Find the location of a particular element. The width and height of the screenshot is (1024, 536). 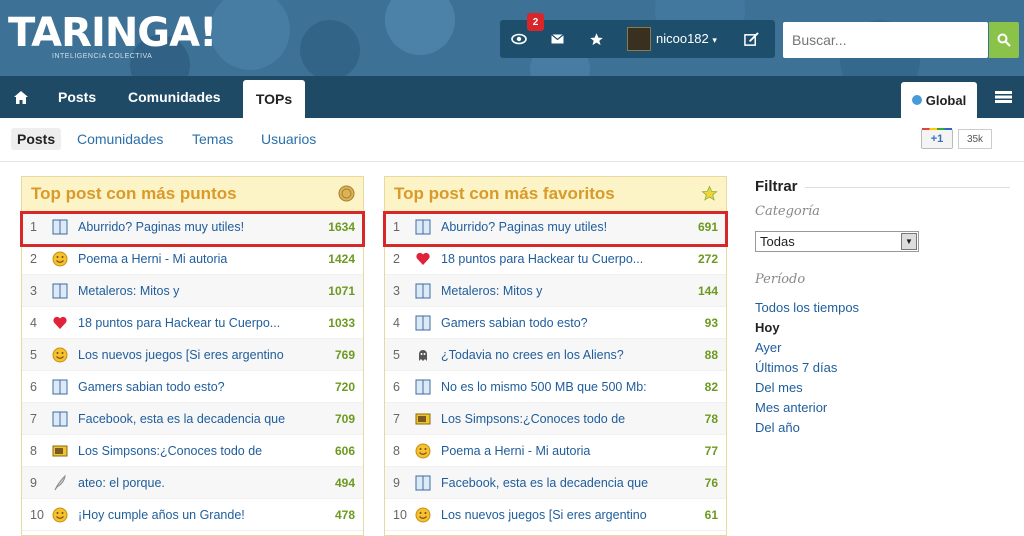

search-box is located at coordinates (885, 40).